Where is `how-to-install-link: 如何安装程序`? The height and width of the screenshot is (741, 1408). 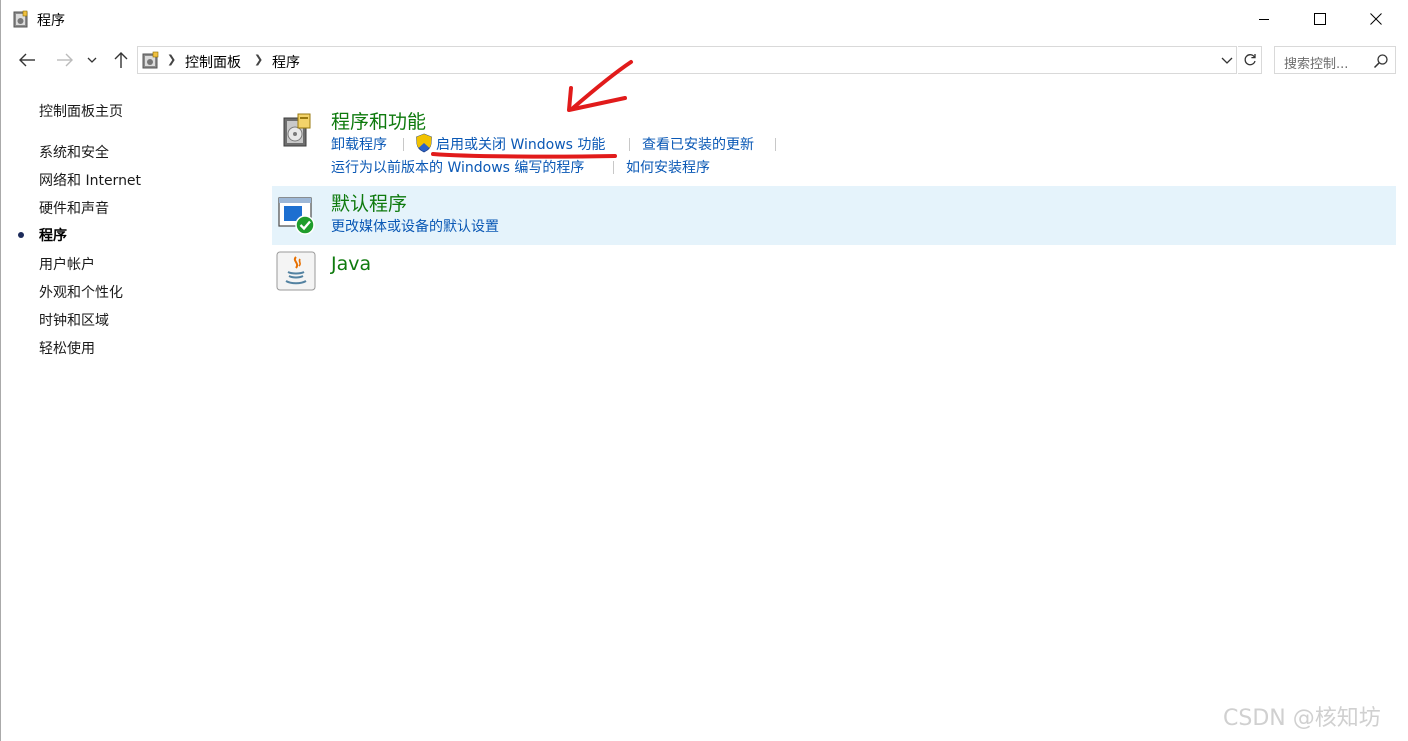
how-to-install-link: 如何安装程序 is located at coordinates (668, 167).